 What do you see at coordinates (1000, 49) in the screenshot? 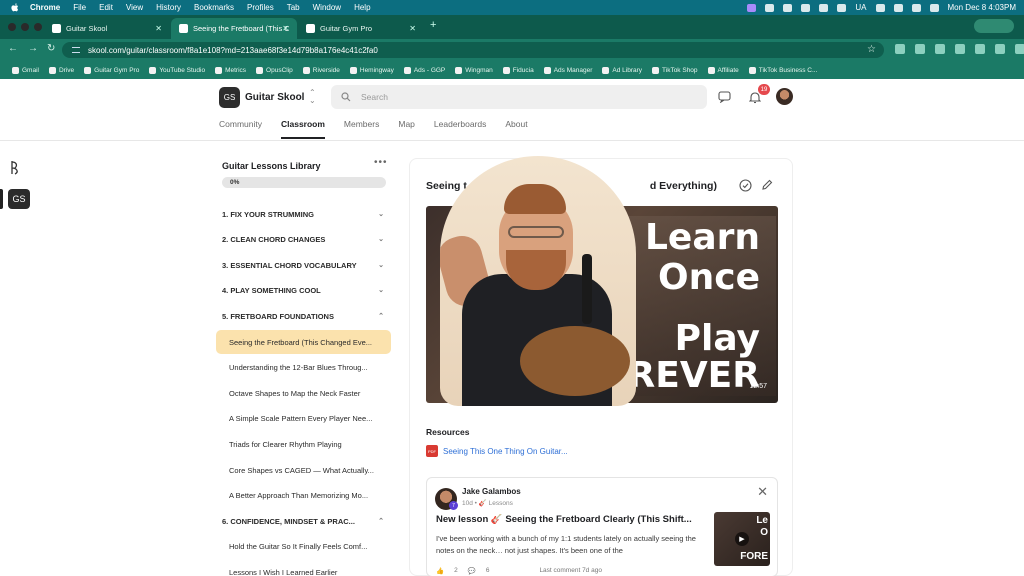
I see `profile-icon` at bounding box center [1000, 49].